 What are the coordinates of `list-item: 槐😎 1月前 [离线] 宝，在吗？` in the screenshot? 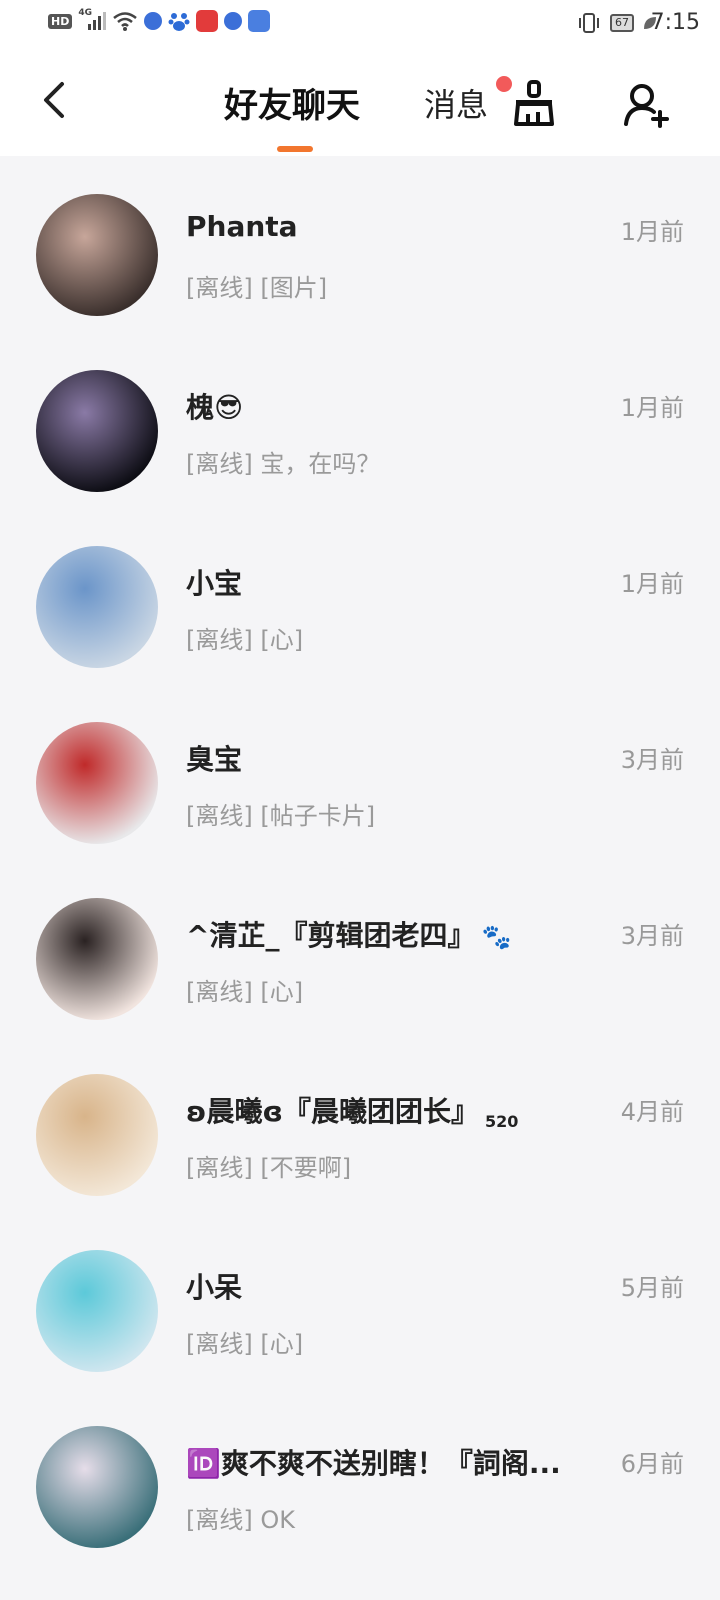 It's located at (360, 420).